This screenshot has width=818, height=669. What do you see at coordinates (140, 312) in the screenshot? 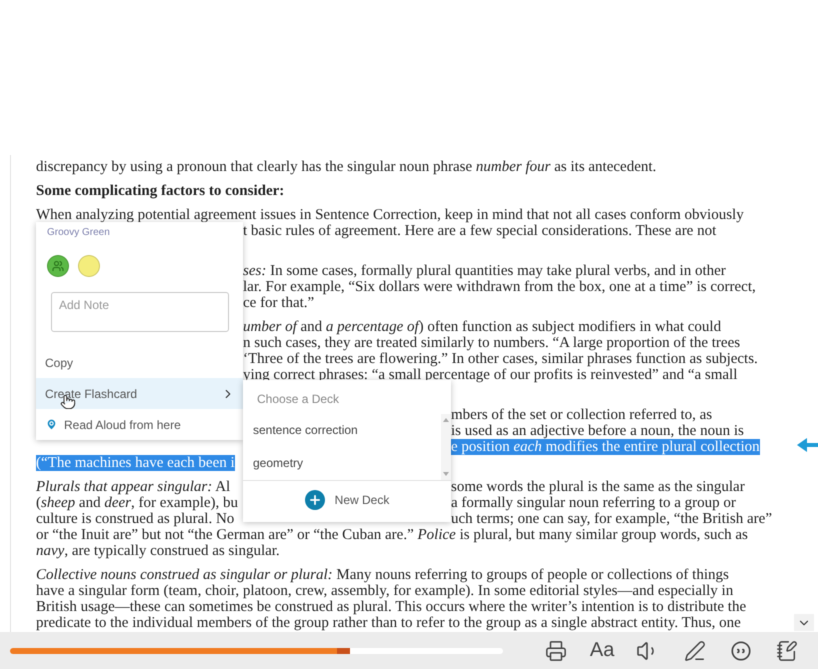
I see `note-field: Add Note` at bounding box center [140, 312].